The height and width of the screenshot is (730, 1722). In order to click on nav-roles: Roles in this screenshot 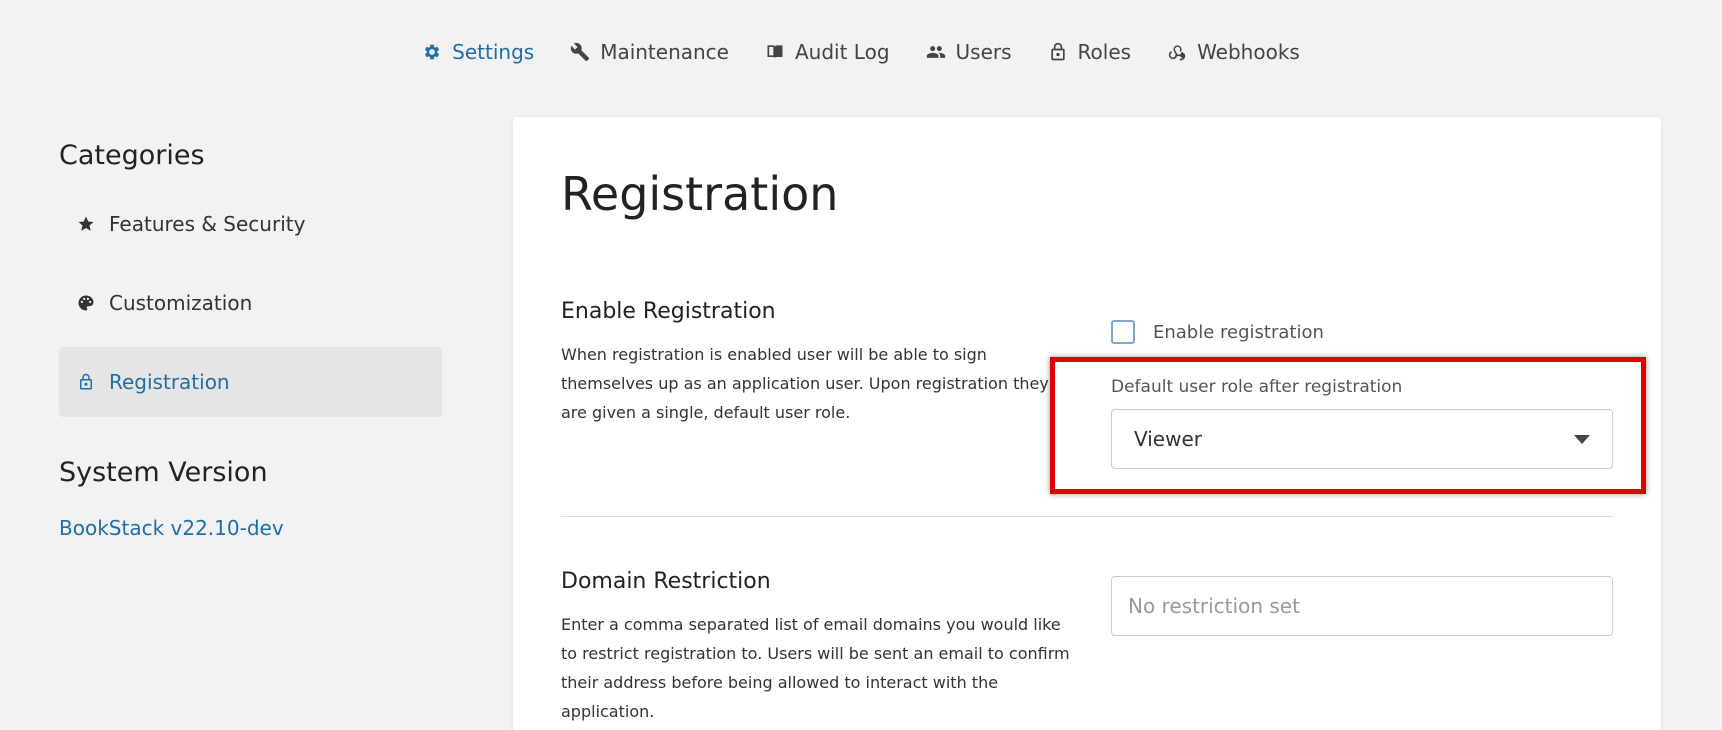, I will do `click(1090, 52)`.